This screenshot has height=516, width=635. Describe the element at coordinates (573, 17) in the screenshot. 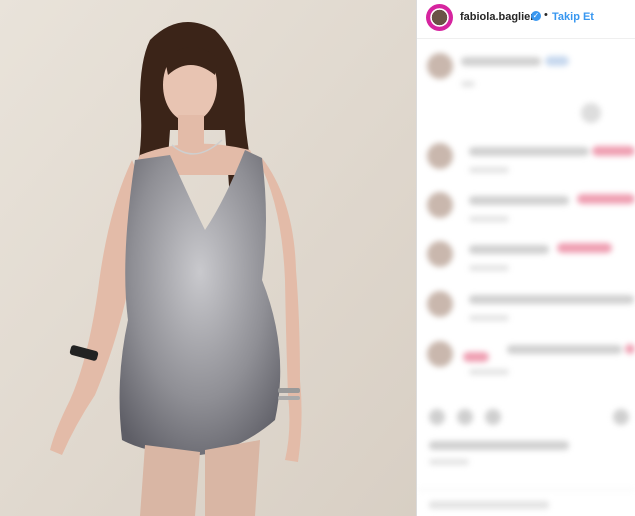

I see `follow-button: Takip Et` at that location.